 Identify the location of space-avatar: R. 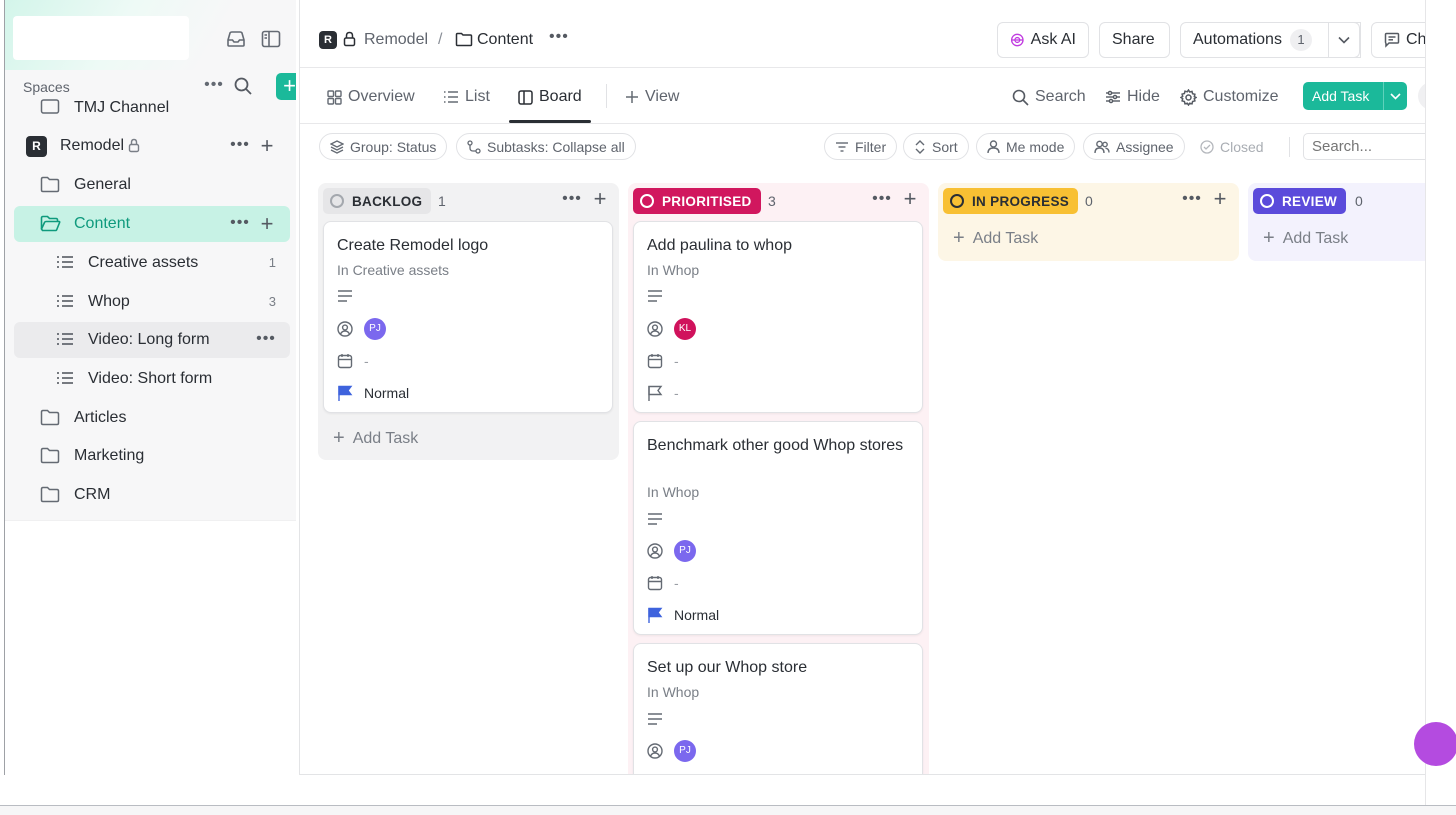
(328, 40).